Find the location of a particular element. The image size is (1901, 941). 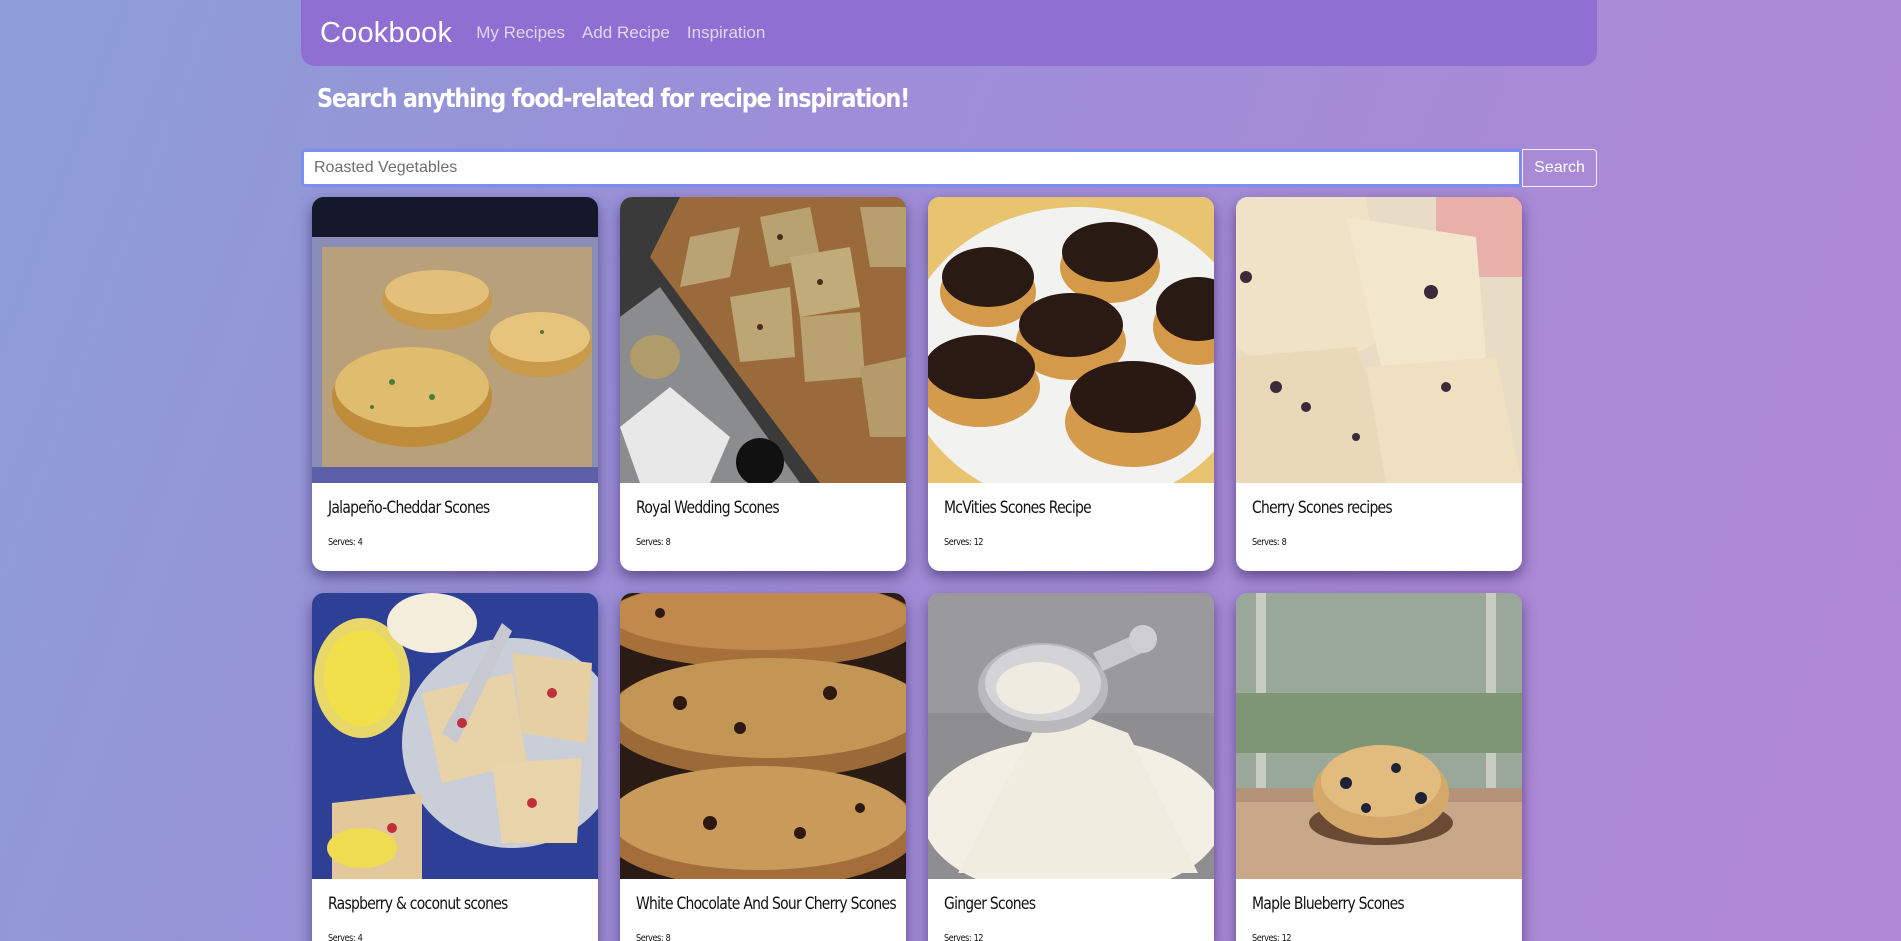

recipe-card: Maple Blueberry Scones Serves: 12 is located at coordinates (1379, 767).